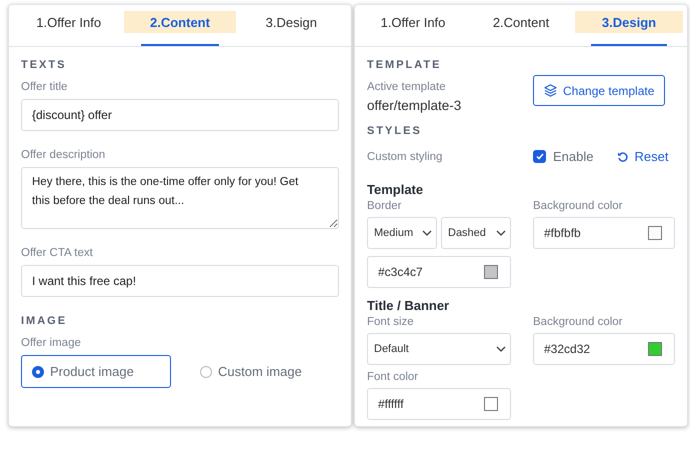 The height and width of the screenshot is (463, 690). I want to click on field-label: Offer description, so click(63, 155).